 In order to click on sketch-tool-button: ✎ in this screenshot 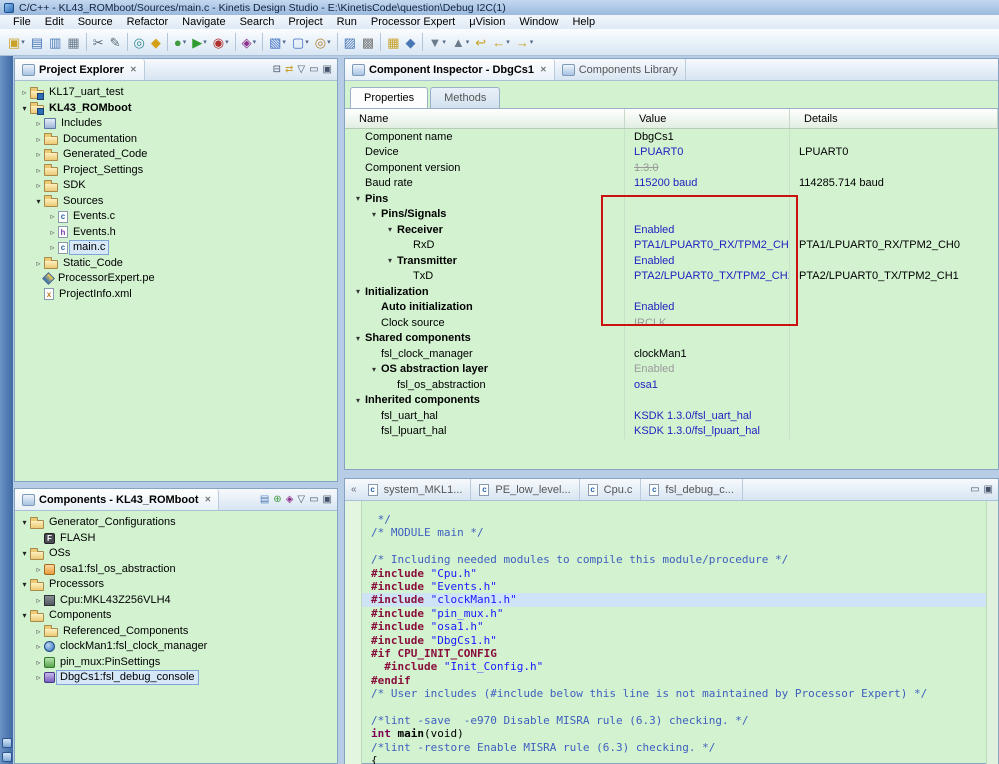, I will do `click(115, 42)`.